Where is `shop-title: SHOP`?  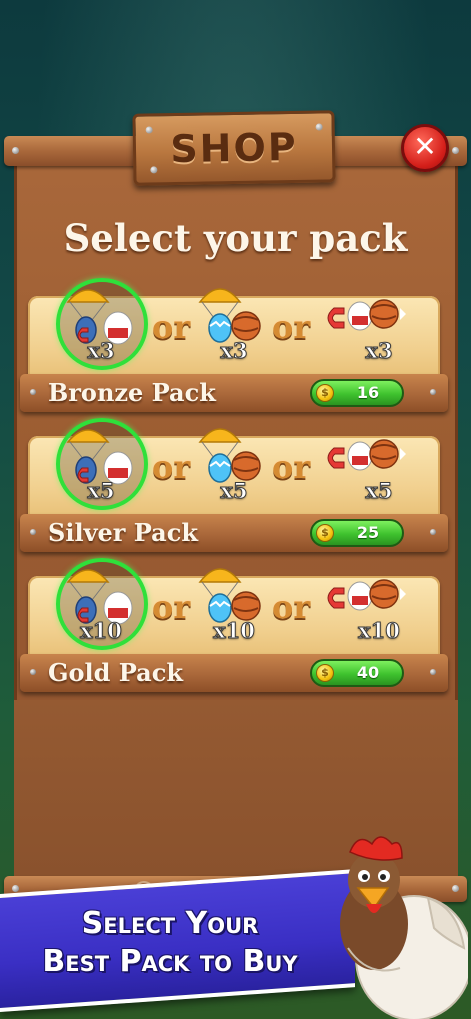 shop-title: SHOP is located at coordinates (234, 148).